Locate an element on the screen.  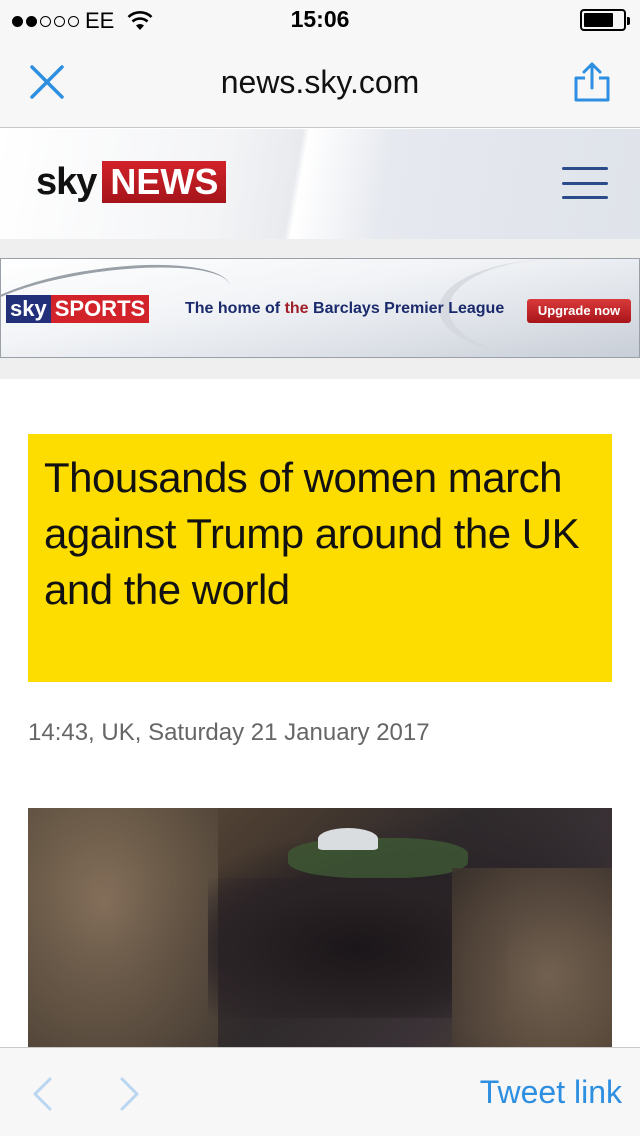
logo-news-text: NEWS is located at coordinates (164, 182).